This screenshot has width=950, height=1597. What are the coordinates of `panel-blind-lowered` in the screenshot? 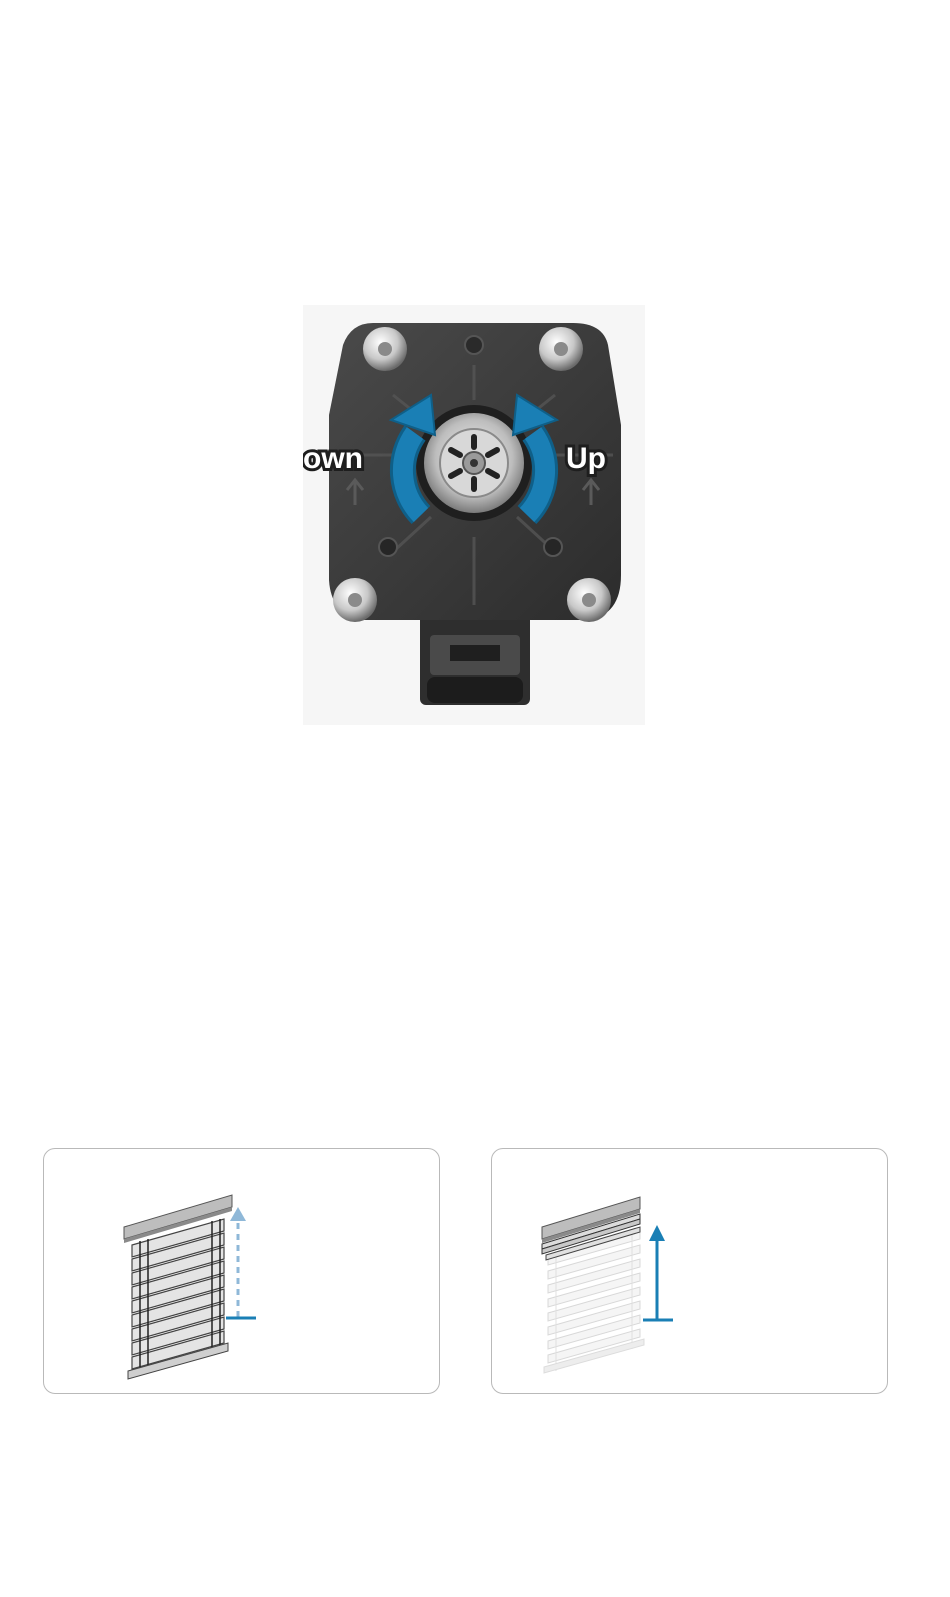 It's located at (241, 1271).